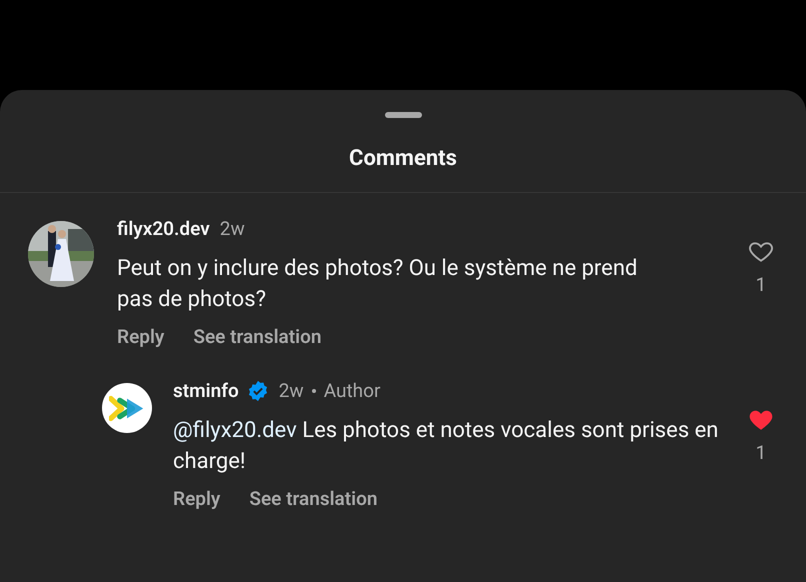  Describe the element at coordinates (403, 115) in the screenshot. I see `drag-handle` at that location.